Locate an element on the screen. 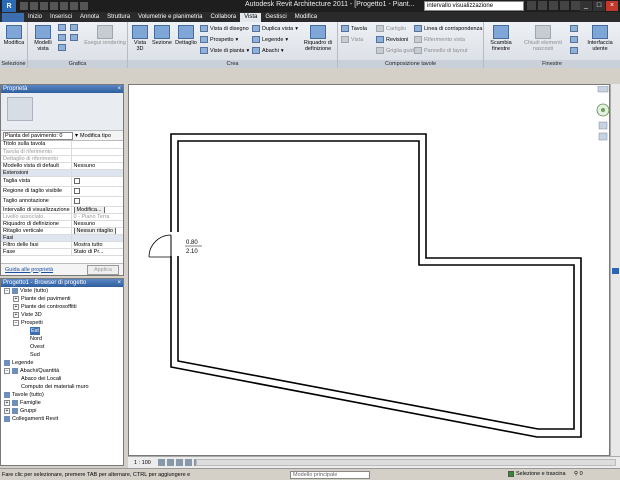 This screenshot has width=620, height=480. tab-app is located at coordinates (13, 17).